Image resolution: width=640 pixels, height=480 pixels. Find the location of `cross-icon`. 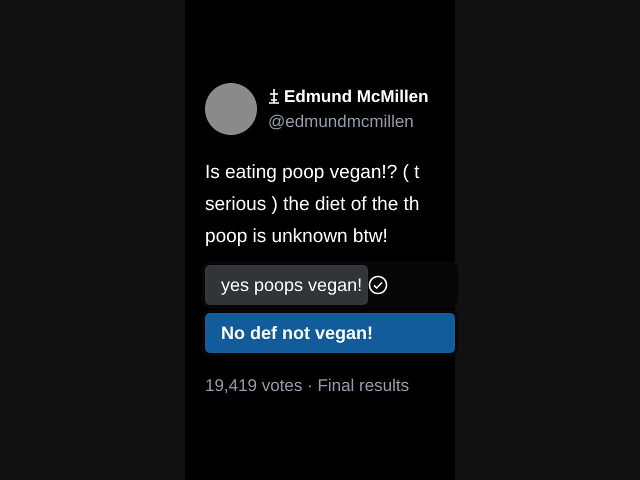

cross-icon is located at coordinates (274, 96).